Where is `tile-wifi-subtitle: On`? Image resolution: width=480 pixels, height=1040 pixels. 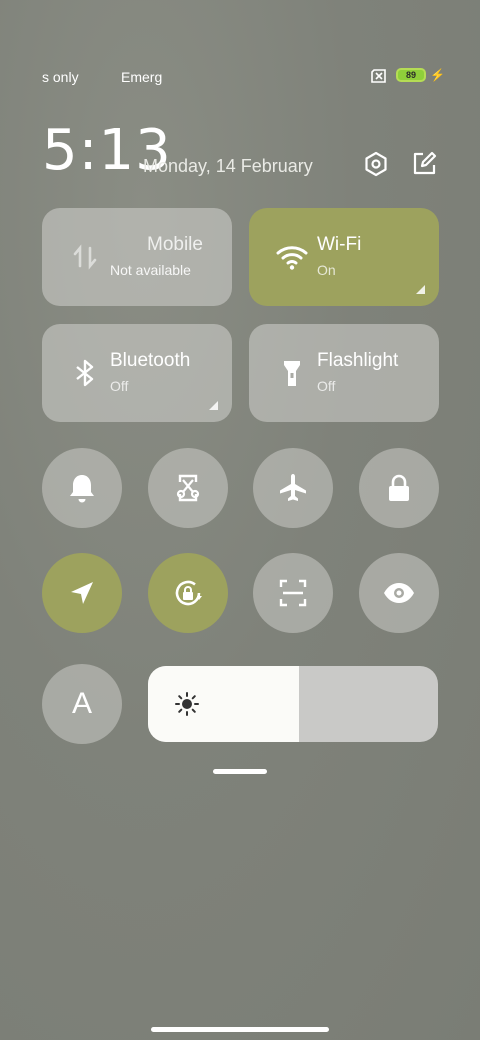
tile-wifi-subtitle: On is located at coordinates (326, 270).